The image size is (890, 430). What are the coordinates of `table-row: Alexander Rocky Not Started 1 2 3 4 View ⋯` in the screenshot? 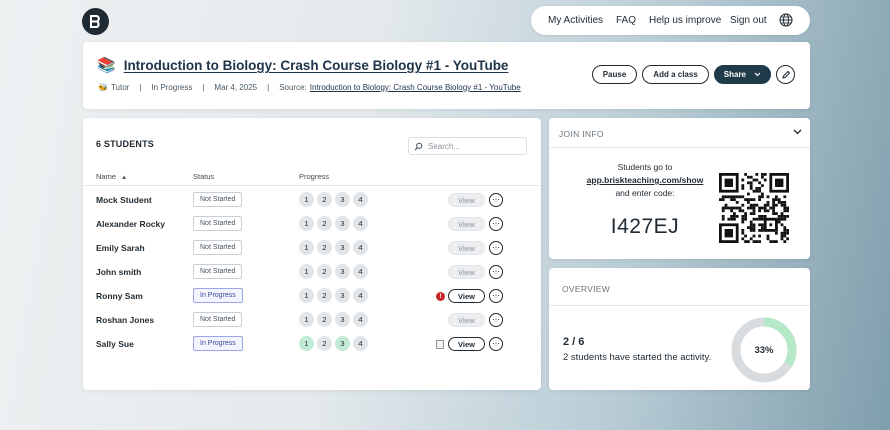 It's located at (312, 224).